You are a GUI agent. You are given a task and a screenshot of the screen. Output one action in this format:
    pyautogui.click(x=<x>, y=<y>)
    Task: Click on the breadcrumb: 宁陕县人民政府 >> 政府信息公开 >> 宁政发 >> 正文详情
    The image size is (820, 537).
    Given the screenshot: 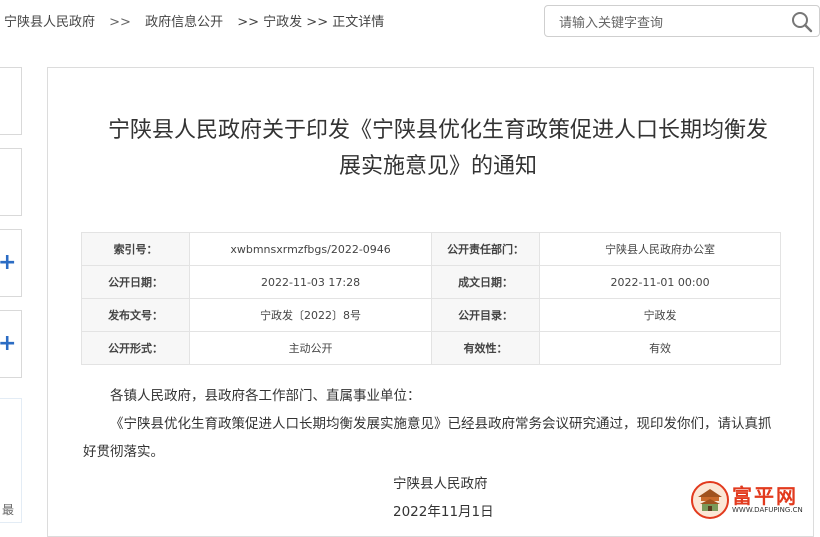 What is the action you would take?
    pyautogui.click(x=199, y=20)
    